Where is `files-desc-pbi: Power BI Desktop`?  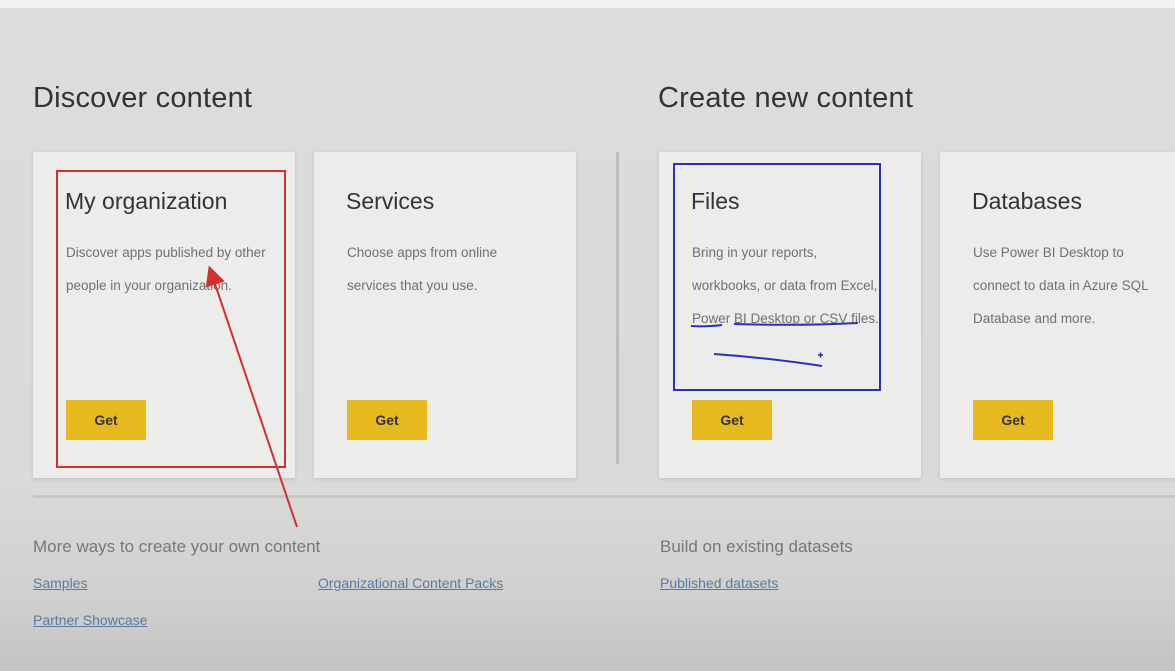 files-desc-pbi: Power BI Desktop is located at coordinates (746, 318).